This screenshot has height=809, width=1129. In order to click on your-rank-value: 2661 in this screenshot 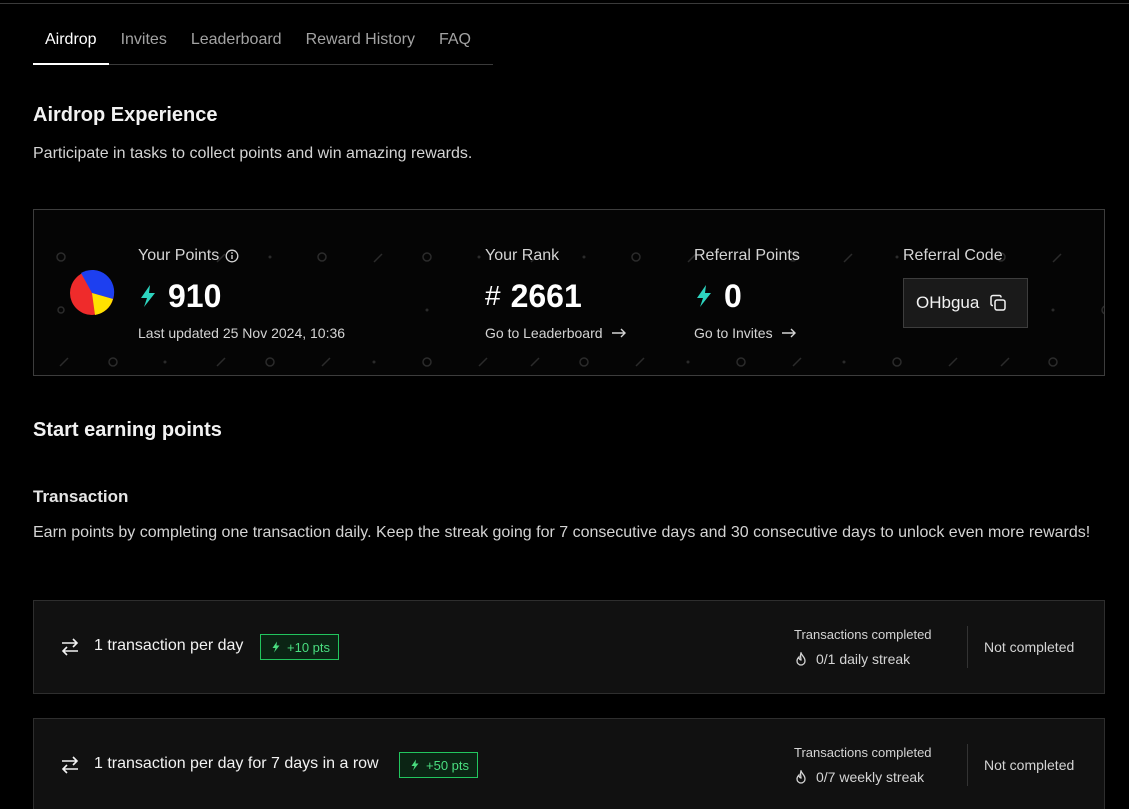, I will do `click(546, 295)`.